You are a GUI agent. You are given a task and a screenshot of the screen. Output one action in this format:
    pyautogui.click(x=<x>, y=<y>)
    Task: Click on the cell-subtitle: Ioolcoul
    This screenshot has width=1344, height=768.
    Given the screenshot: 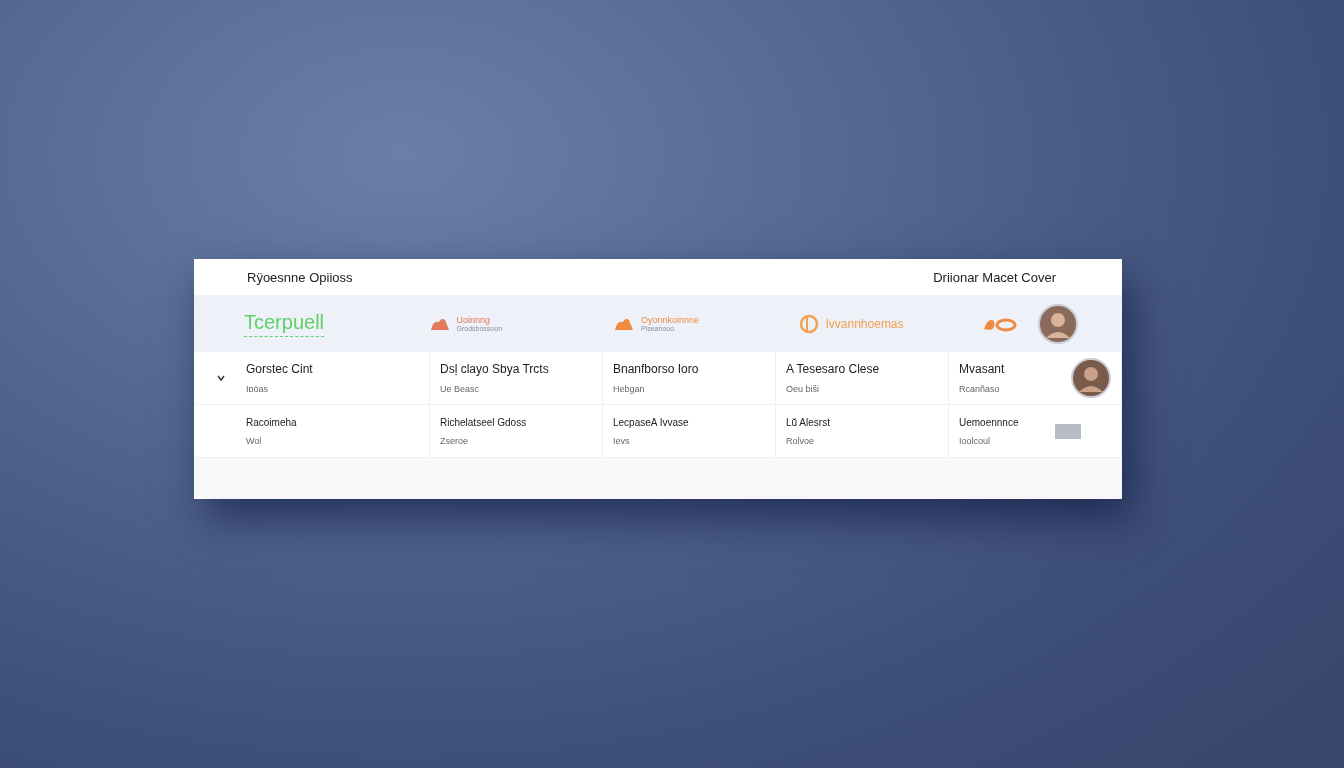 What is the action you would take?
    pyautogui.click(x=975, y=440)
    